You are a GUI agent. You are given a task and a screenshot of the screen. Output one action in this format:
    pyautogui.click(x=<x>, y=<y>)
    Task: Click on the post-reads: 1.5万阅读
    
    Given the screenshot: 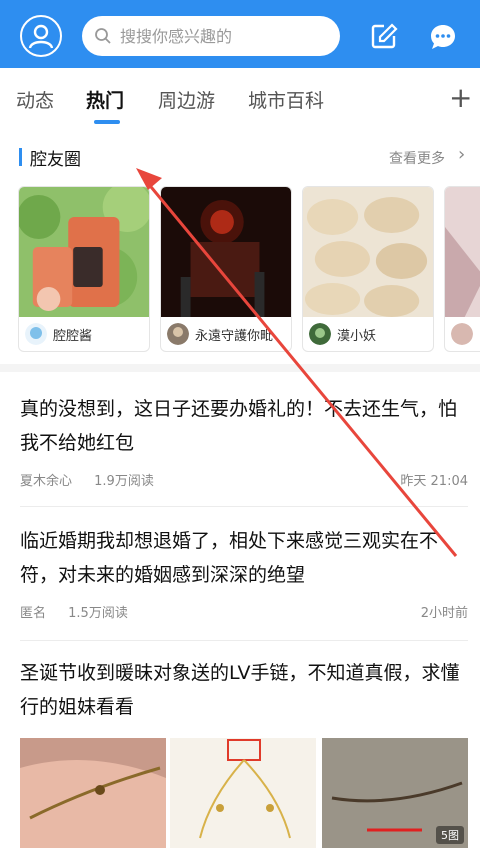 What is the action you would take?
    pyautogui.click(x=98, y=613)
    